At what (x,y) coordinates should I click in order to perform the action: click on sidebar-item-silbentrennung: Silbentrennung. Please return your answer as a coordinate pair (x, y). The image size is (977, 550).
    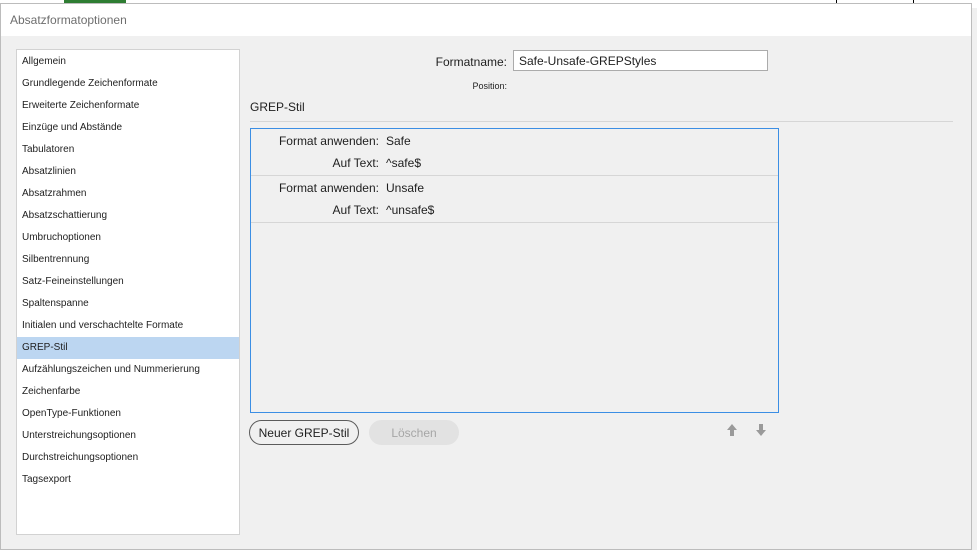
    Looking at the image, I should click on (128, 260).